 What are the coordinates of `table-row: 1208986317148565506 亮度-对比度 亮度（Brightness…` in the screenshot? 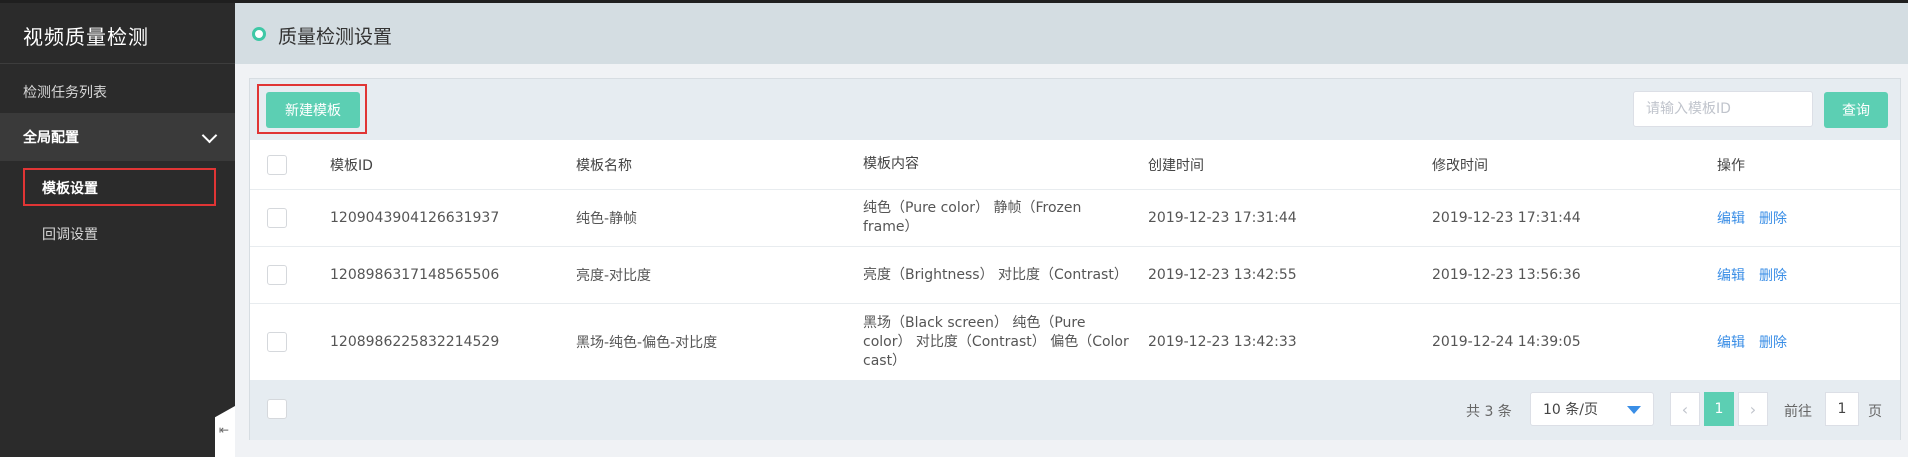 It's located at (1075, 275).